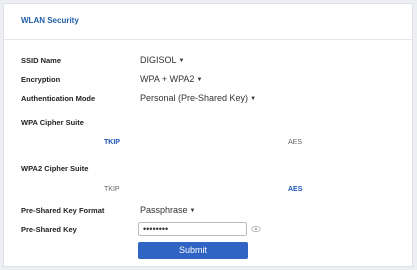 This screenshot has width=417, height=270. What do you see at coordinates (194, 98) in the screenshot?
I see `auth-mode-value: Personal (Pre-Shared Key)` at bounding box center [194, 98].